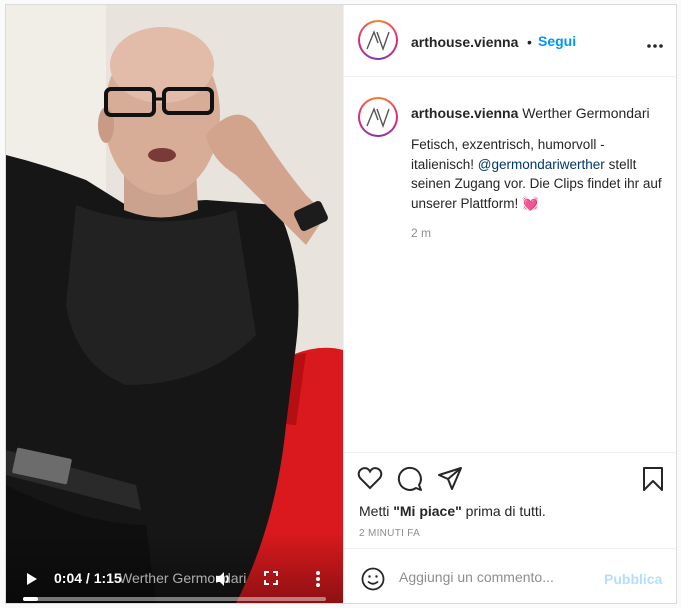  I want to click on likes-suffix: prima di tutti., so click(503, 511).